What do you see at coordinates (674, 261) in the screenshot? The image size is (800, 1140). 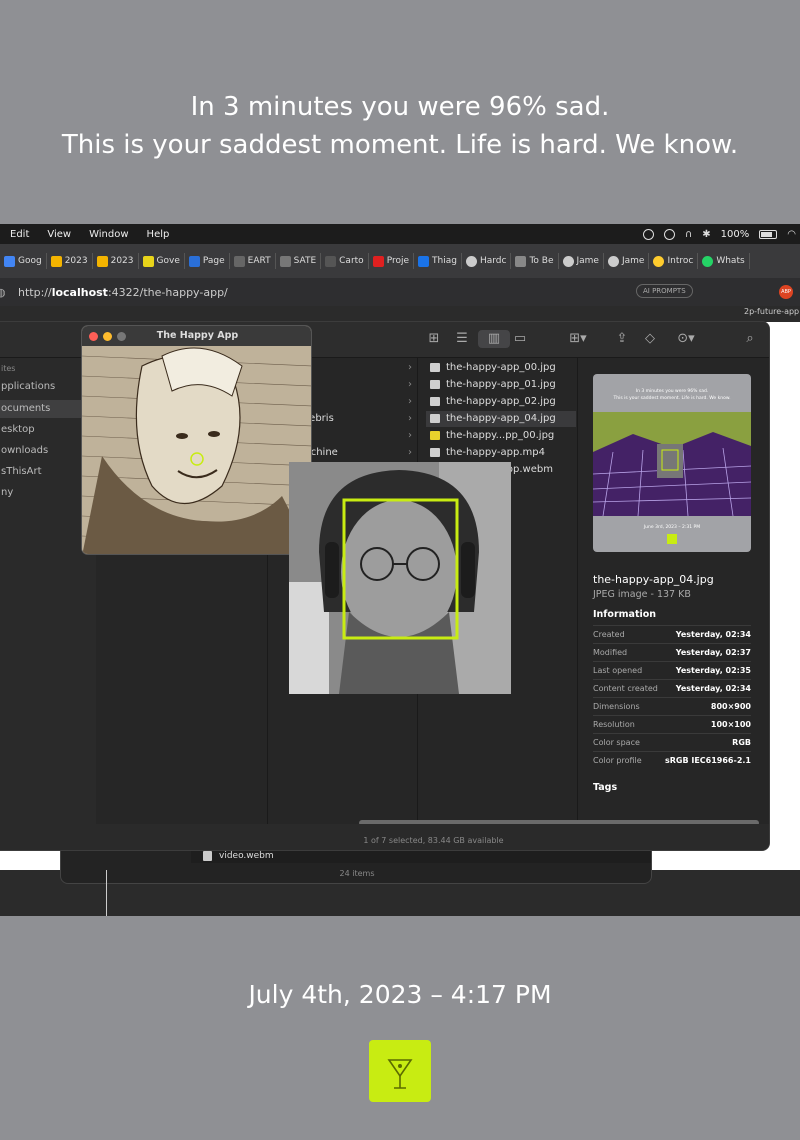 I see `tab: Introc` at bounding box center [674, 261].